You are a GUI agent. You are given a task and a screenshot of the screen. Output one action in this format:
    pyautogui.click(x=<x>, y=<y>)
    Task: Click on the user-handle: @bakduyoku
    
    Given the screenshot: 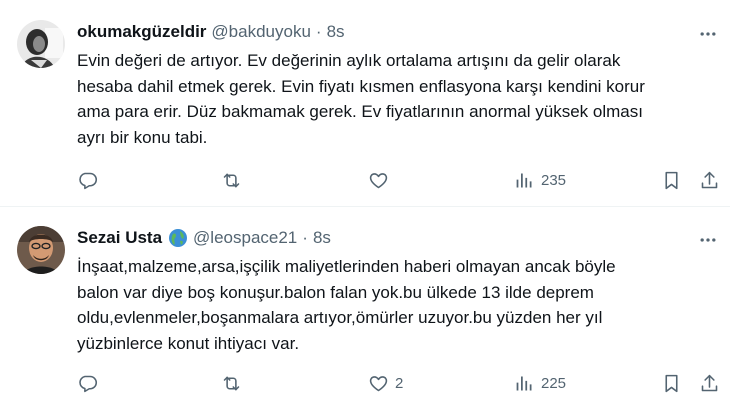 What is the action you would take?
    pyautogui.click(x=261, y=32)
    